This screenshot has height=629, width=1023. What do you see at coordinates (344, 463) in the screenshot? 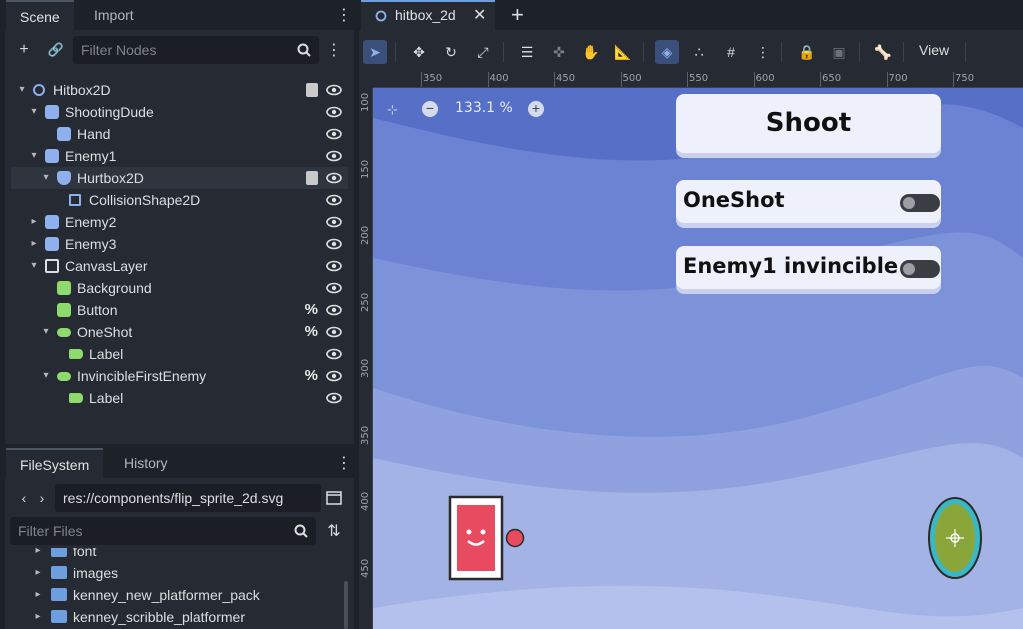
I see `filesystem-menu-icon: ⋮` at bounding box center [344, 463].